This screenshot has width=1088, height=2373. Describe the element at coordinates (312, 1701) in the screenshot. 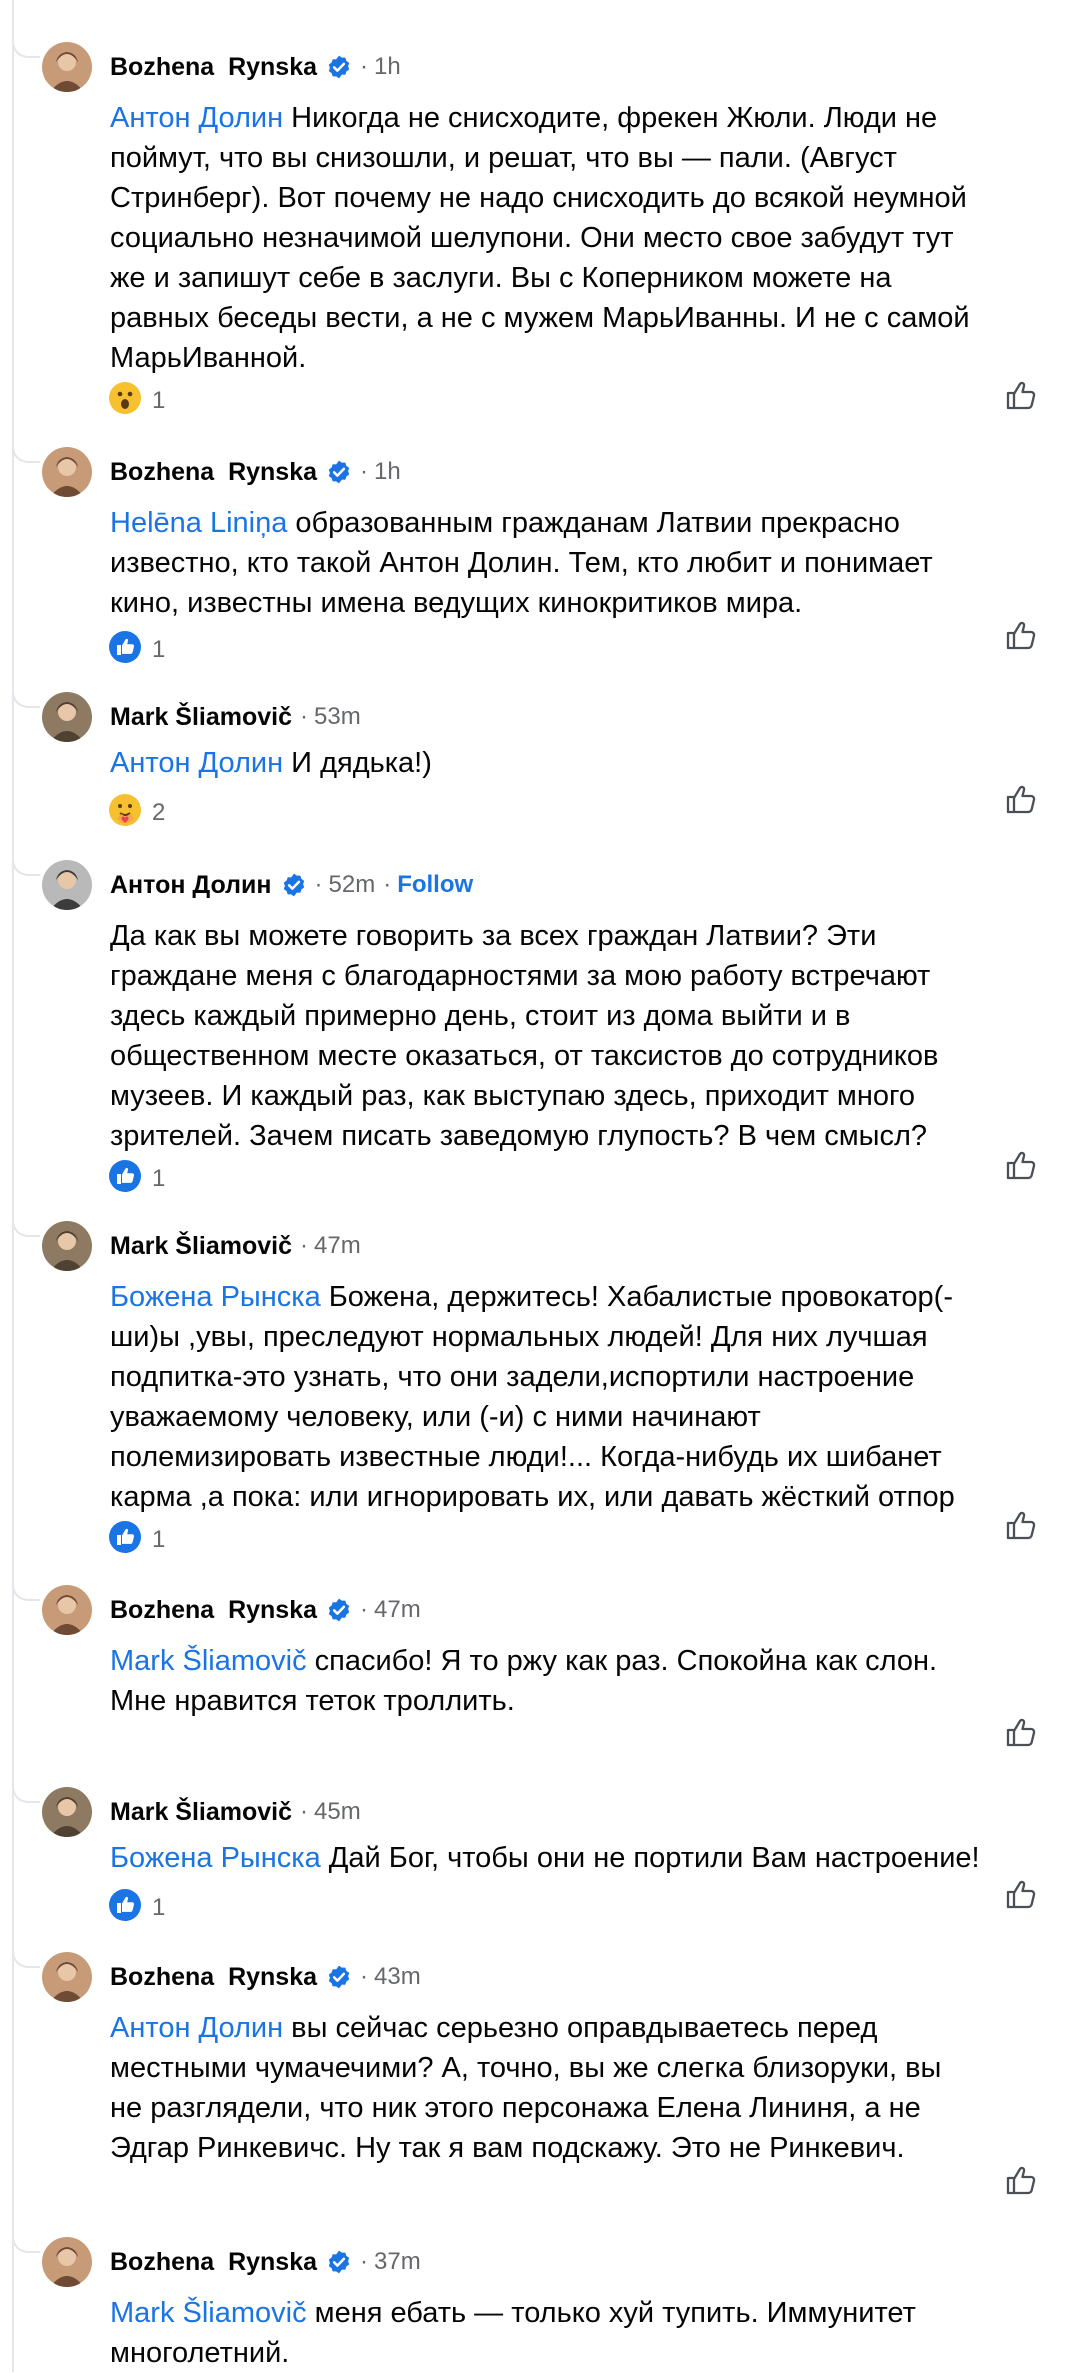

I see `comment-line-text: Мне нравится теток троллить.` at that location.